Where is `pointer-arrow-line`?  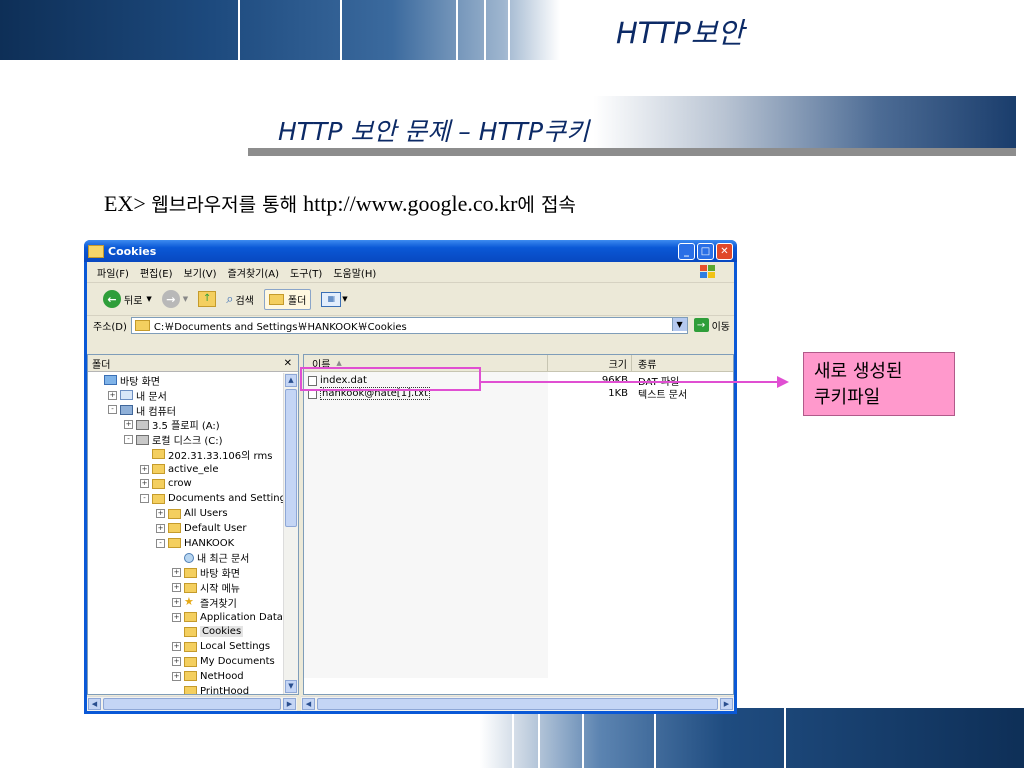
pointer-arrow-line is located at coordinates (629, 382).